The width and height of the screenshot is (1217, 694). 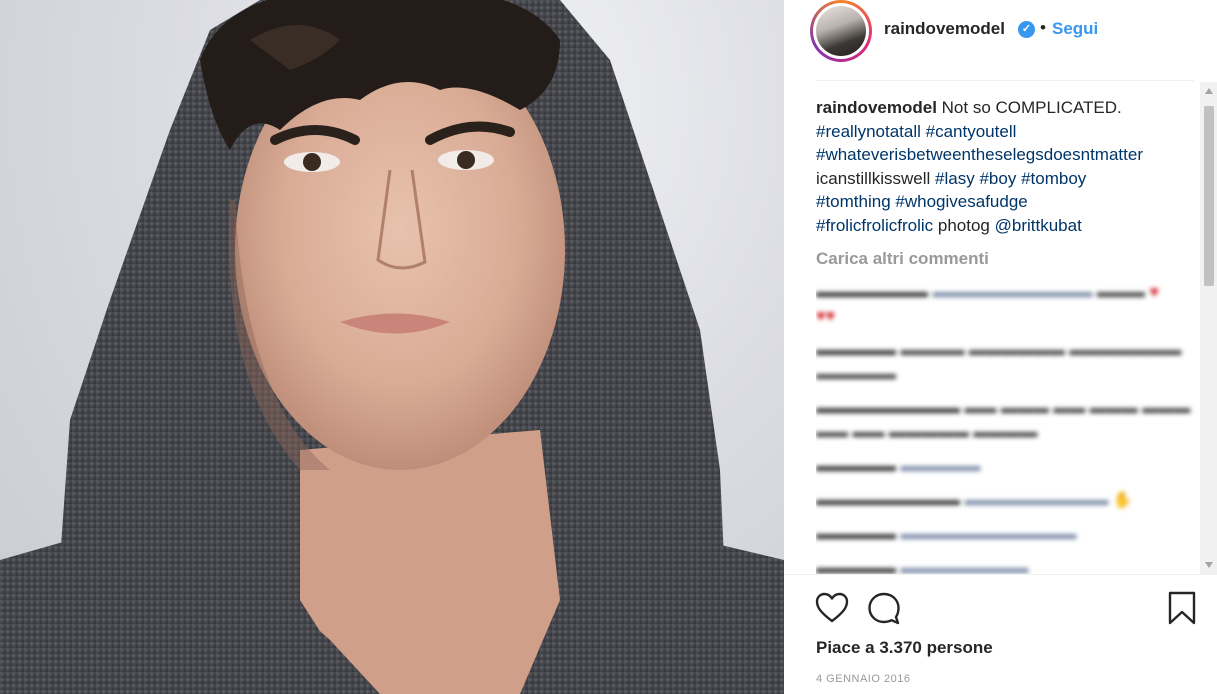 I want to click on bookmark-icon, so click(x=1182, y=608).